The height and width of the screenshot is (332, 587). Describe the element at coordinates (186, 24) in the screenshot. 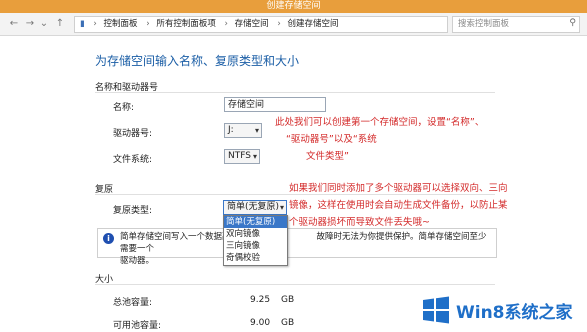

I see `breadcrumb-item: 所有控制面板项` at that location.